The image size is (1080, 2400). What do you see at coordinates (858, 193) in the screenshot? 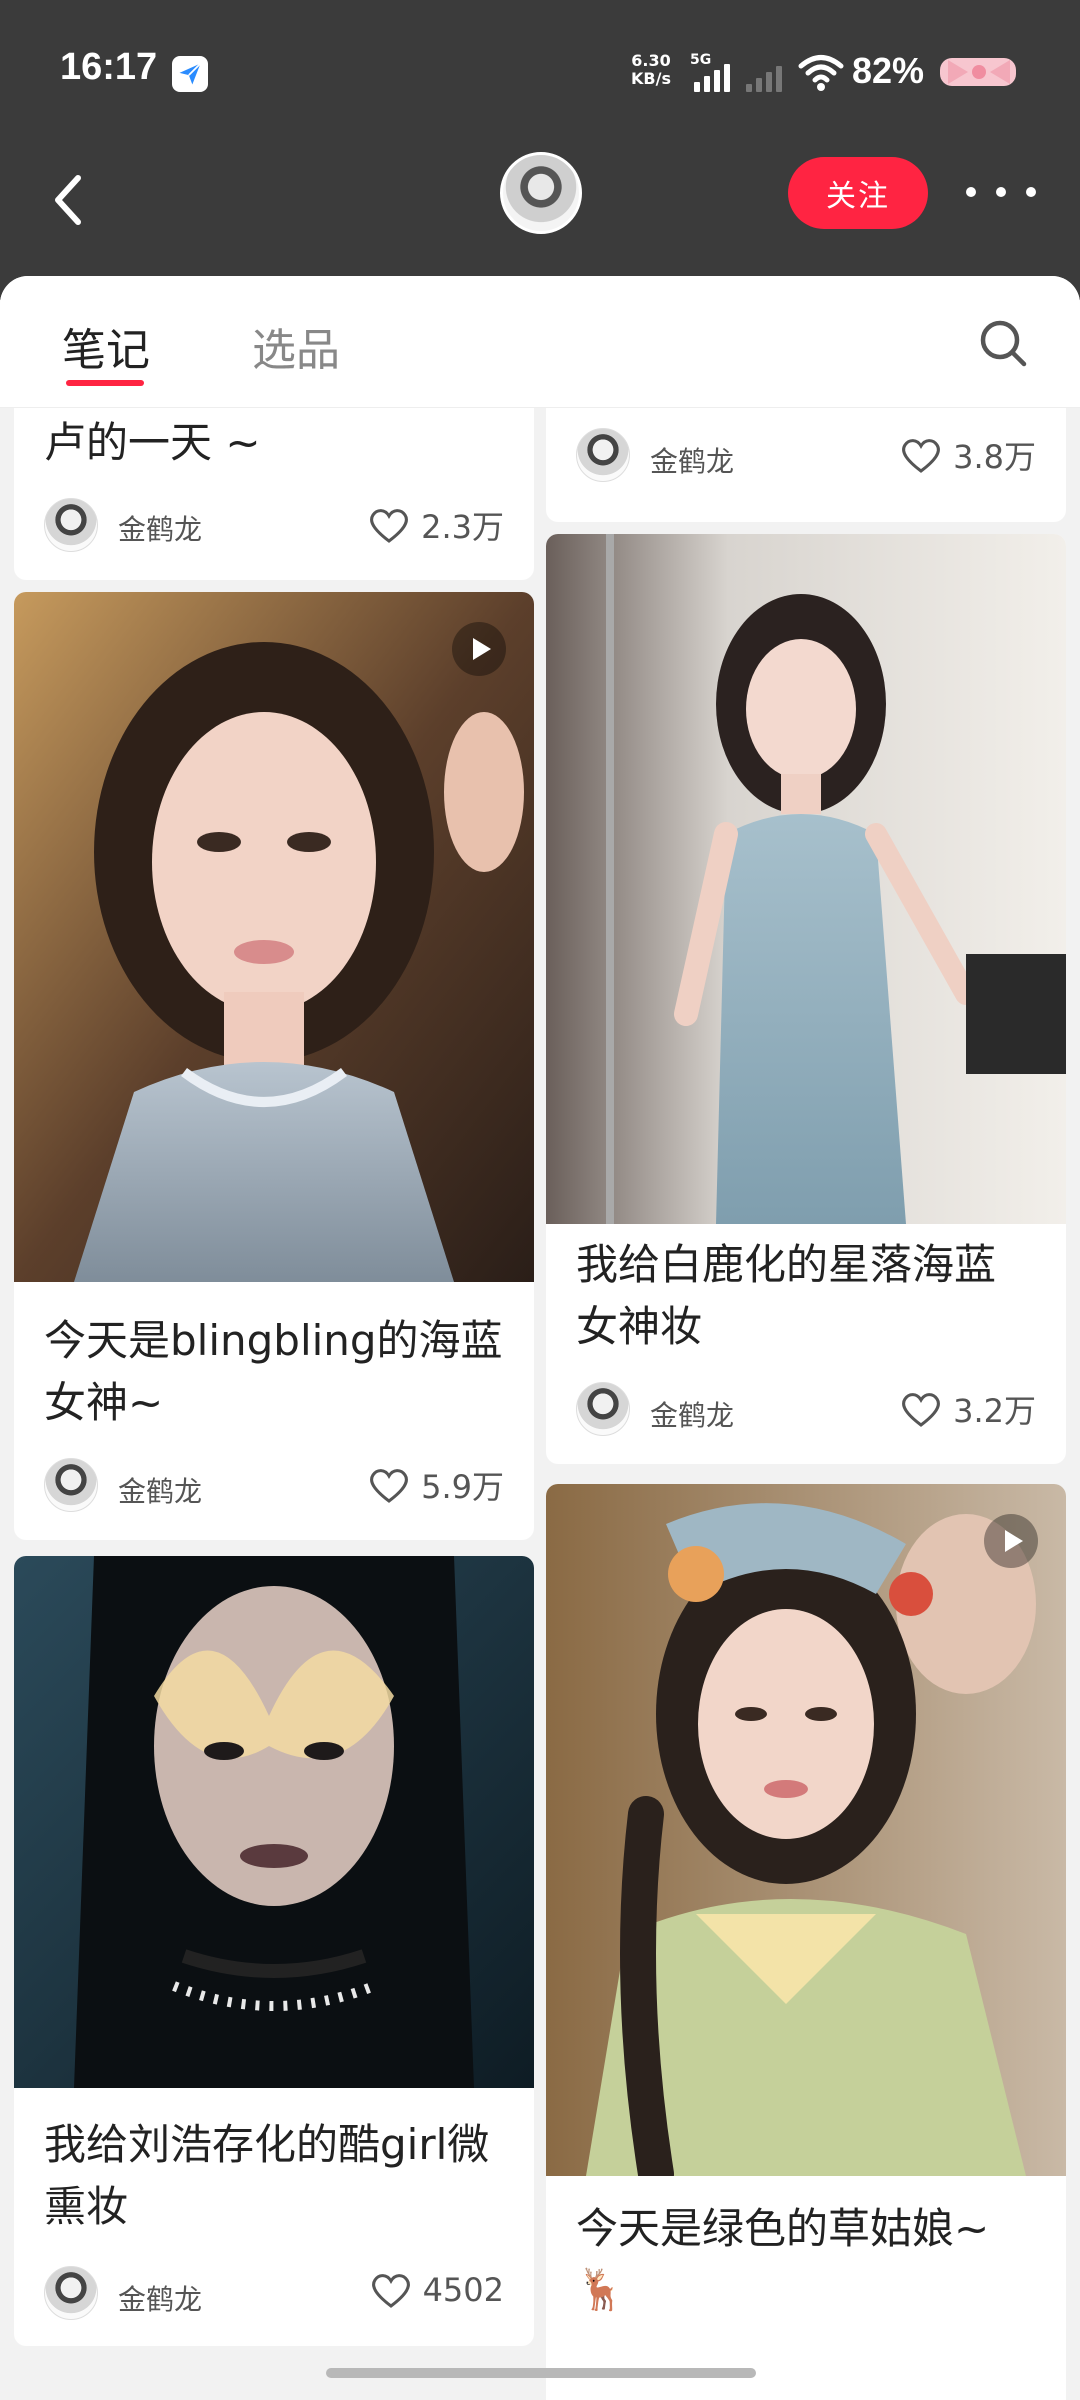
I see `follow-button: 关注` at bounding box center [858, 193].